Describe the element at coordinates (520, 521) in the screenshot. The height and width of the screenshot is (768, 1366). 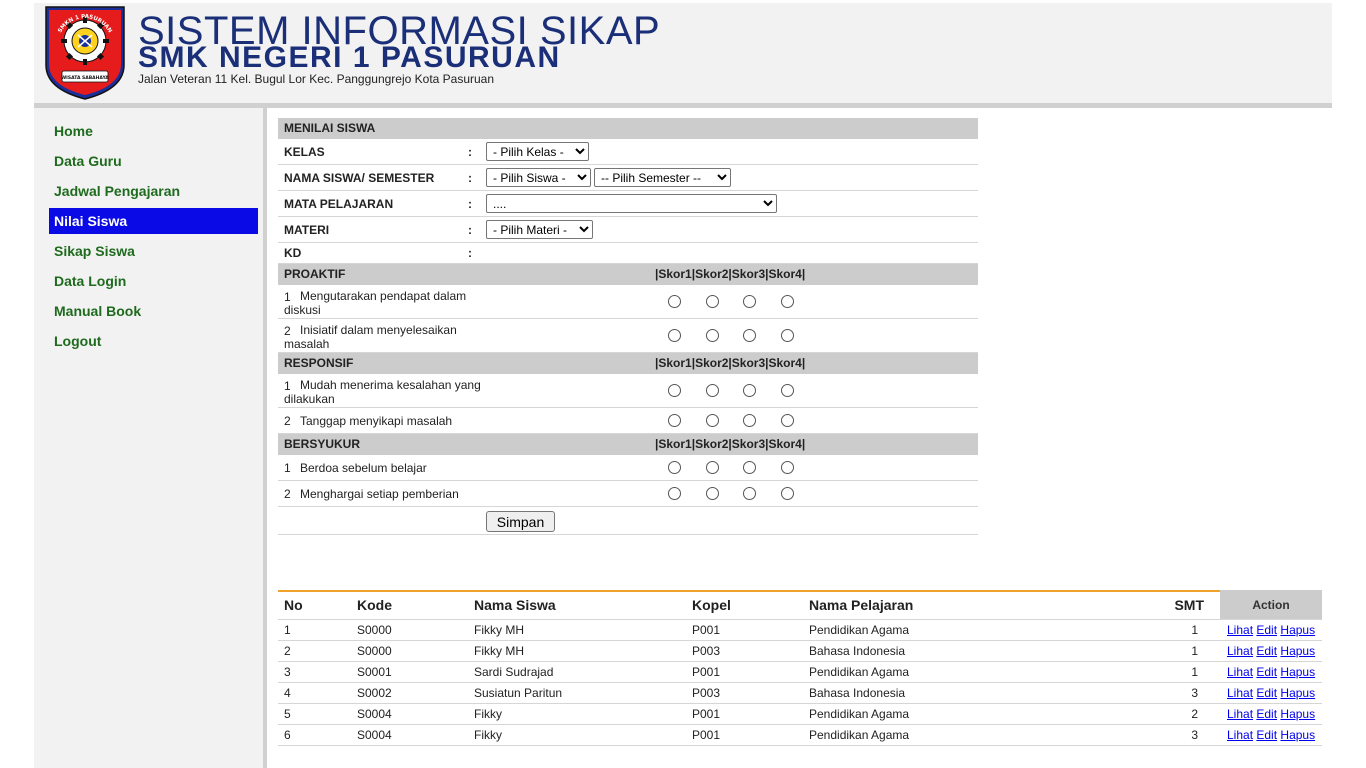
I see `save-button: Simpan` at that location.